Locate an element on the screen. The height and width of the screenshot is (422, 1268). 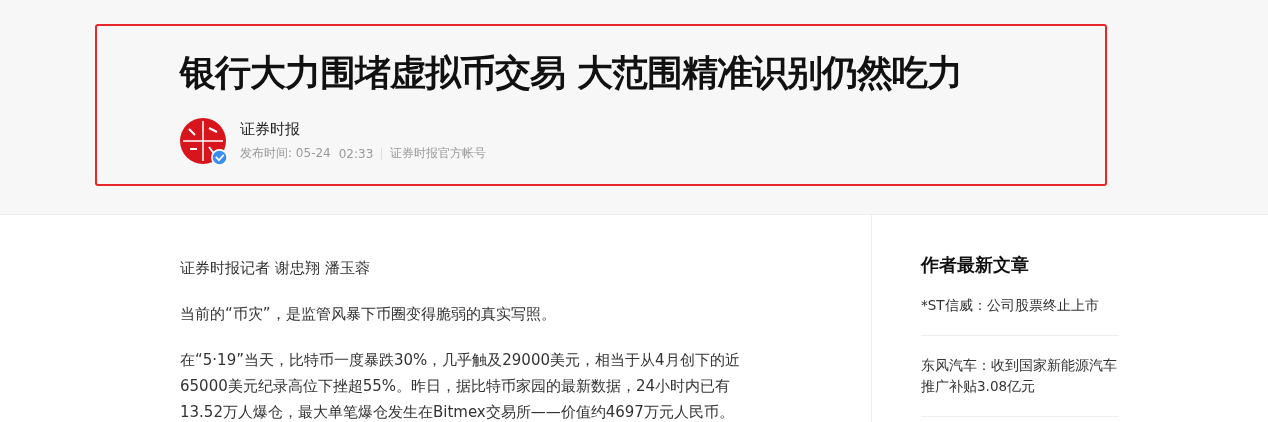
article-title: 银行大力围堵虚拟币交易 大范围精准识别仍然吃力 is located at coordinates (571, 73).